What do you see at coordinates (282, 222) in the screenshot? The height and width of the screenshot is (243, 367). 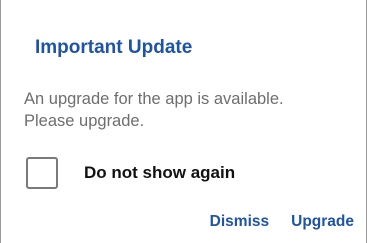 I see `dialog-actions: Dismiss Upgrade` at bounding box center [282, 222].